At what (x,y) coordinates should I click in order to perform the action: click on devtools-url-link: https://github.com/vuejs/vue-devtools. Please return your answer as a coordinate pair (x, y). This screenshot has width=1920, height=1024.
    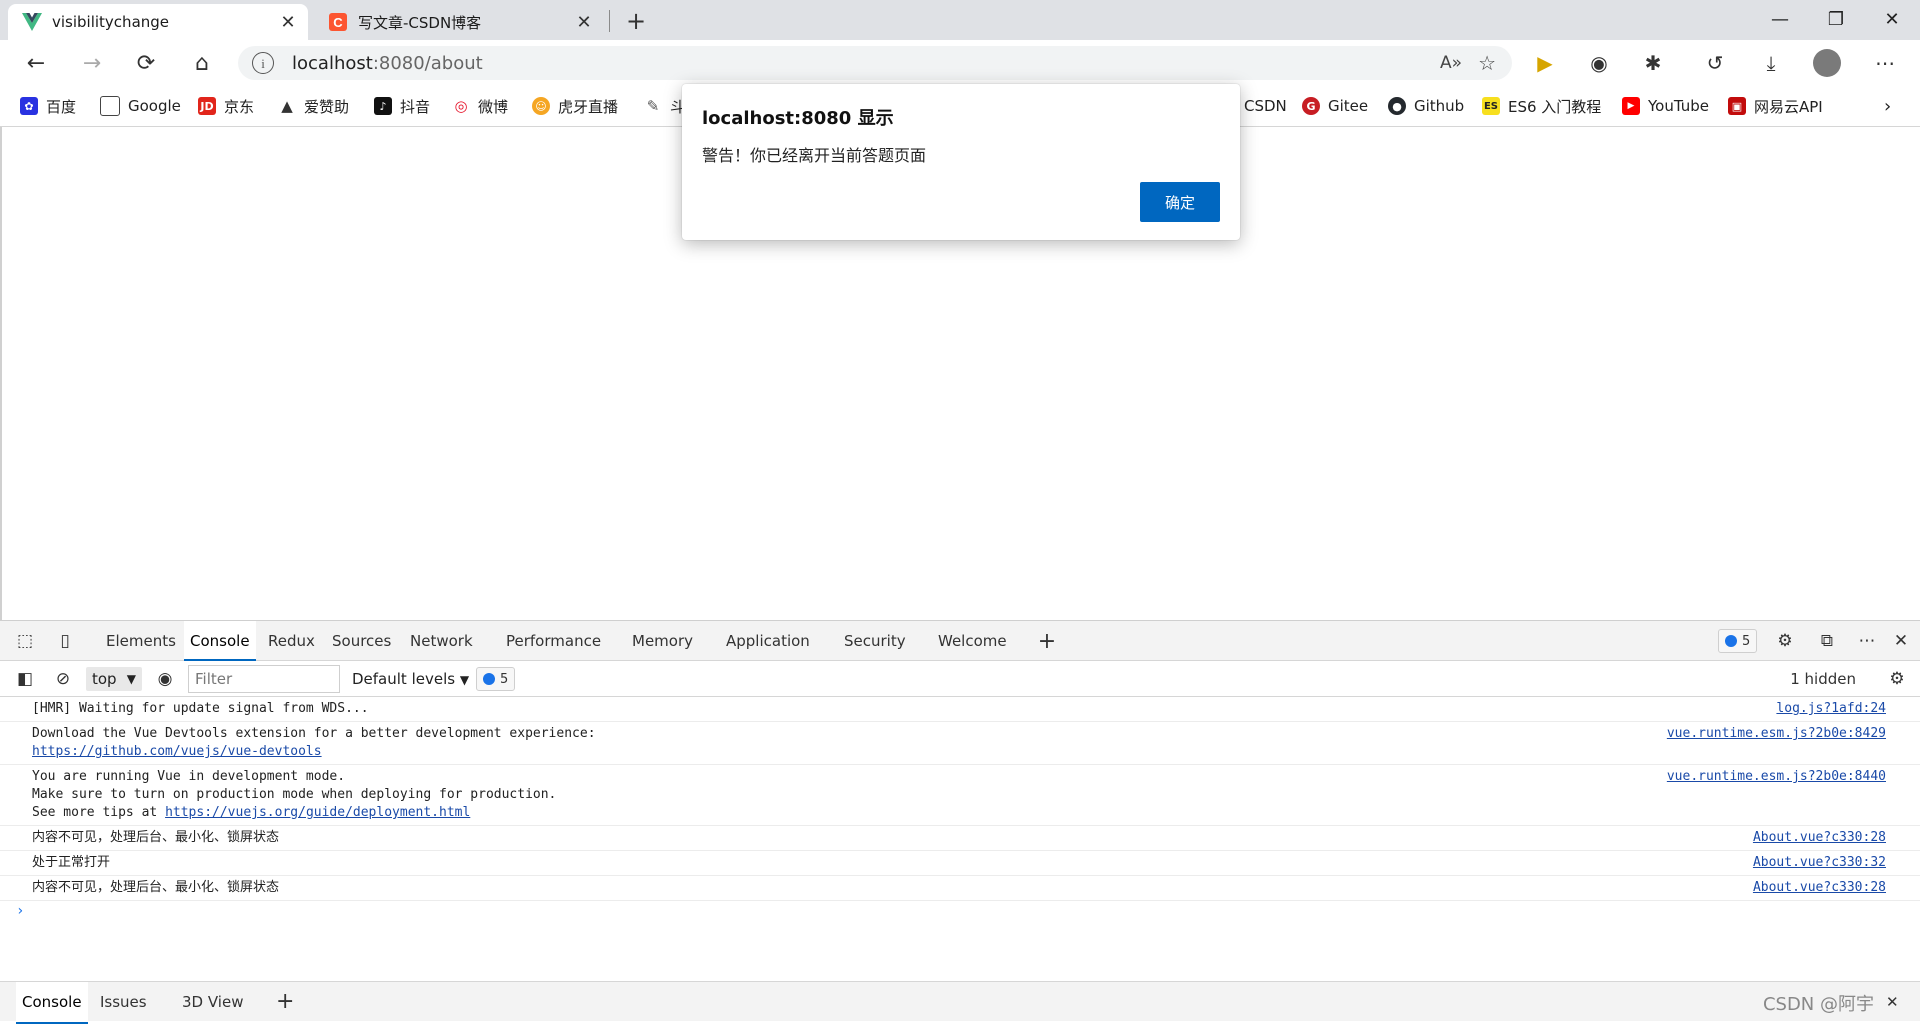
    Looking at the image, I should click on (177, 751).